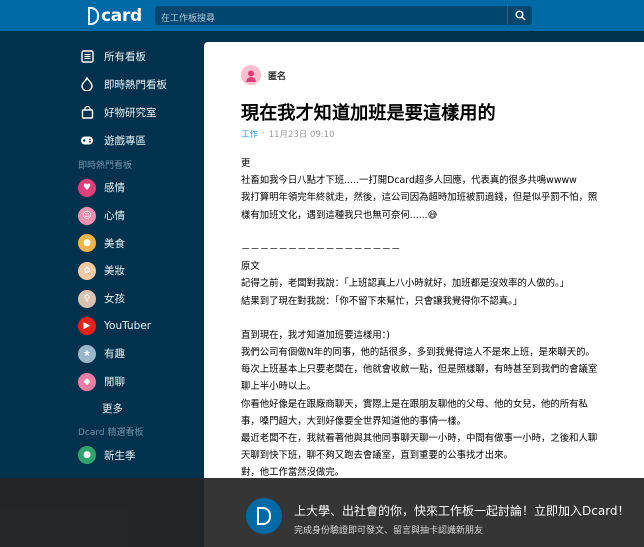 This screenshot has width=644, height=547. What do you see at coordinates (138, 456) in the screenshot?
I see `sidebar-item-freshman: ● 新生季` at bounding box center [138, 456].